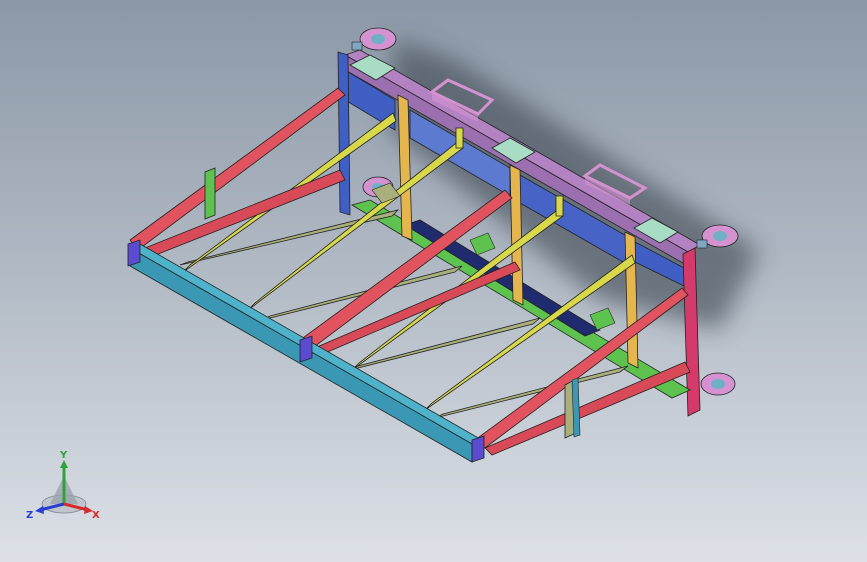 The height and width of the screenshot is (562, 867). I want to click on back-left-post, so click(344, 133).